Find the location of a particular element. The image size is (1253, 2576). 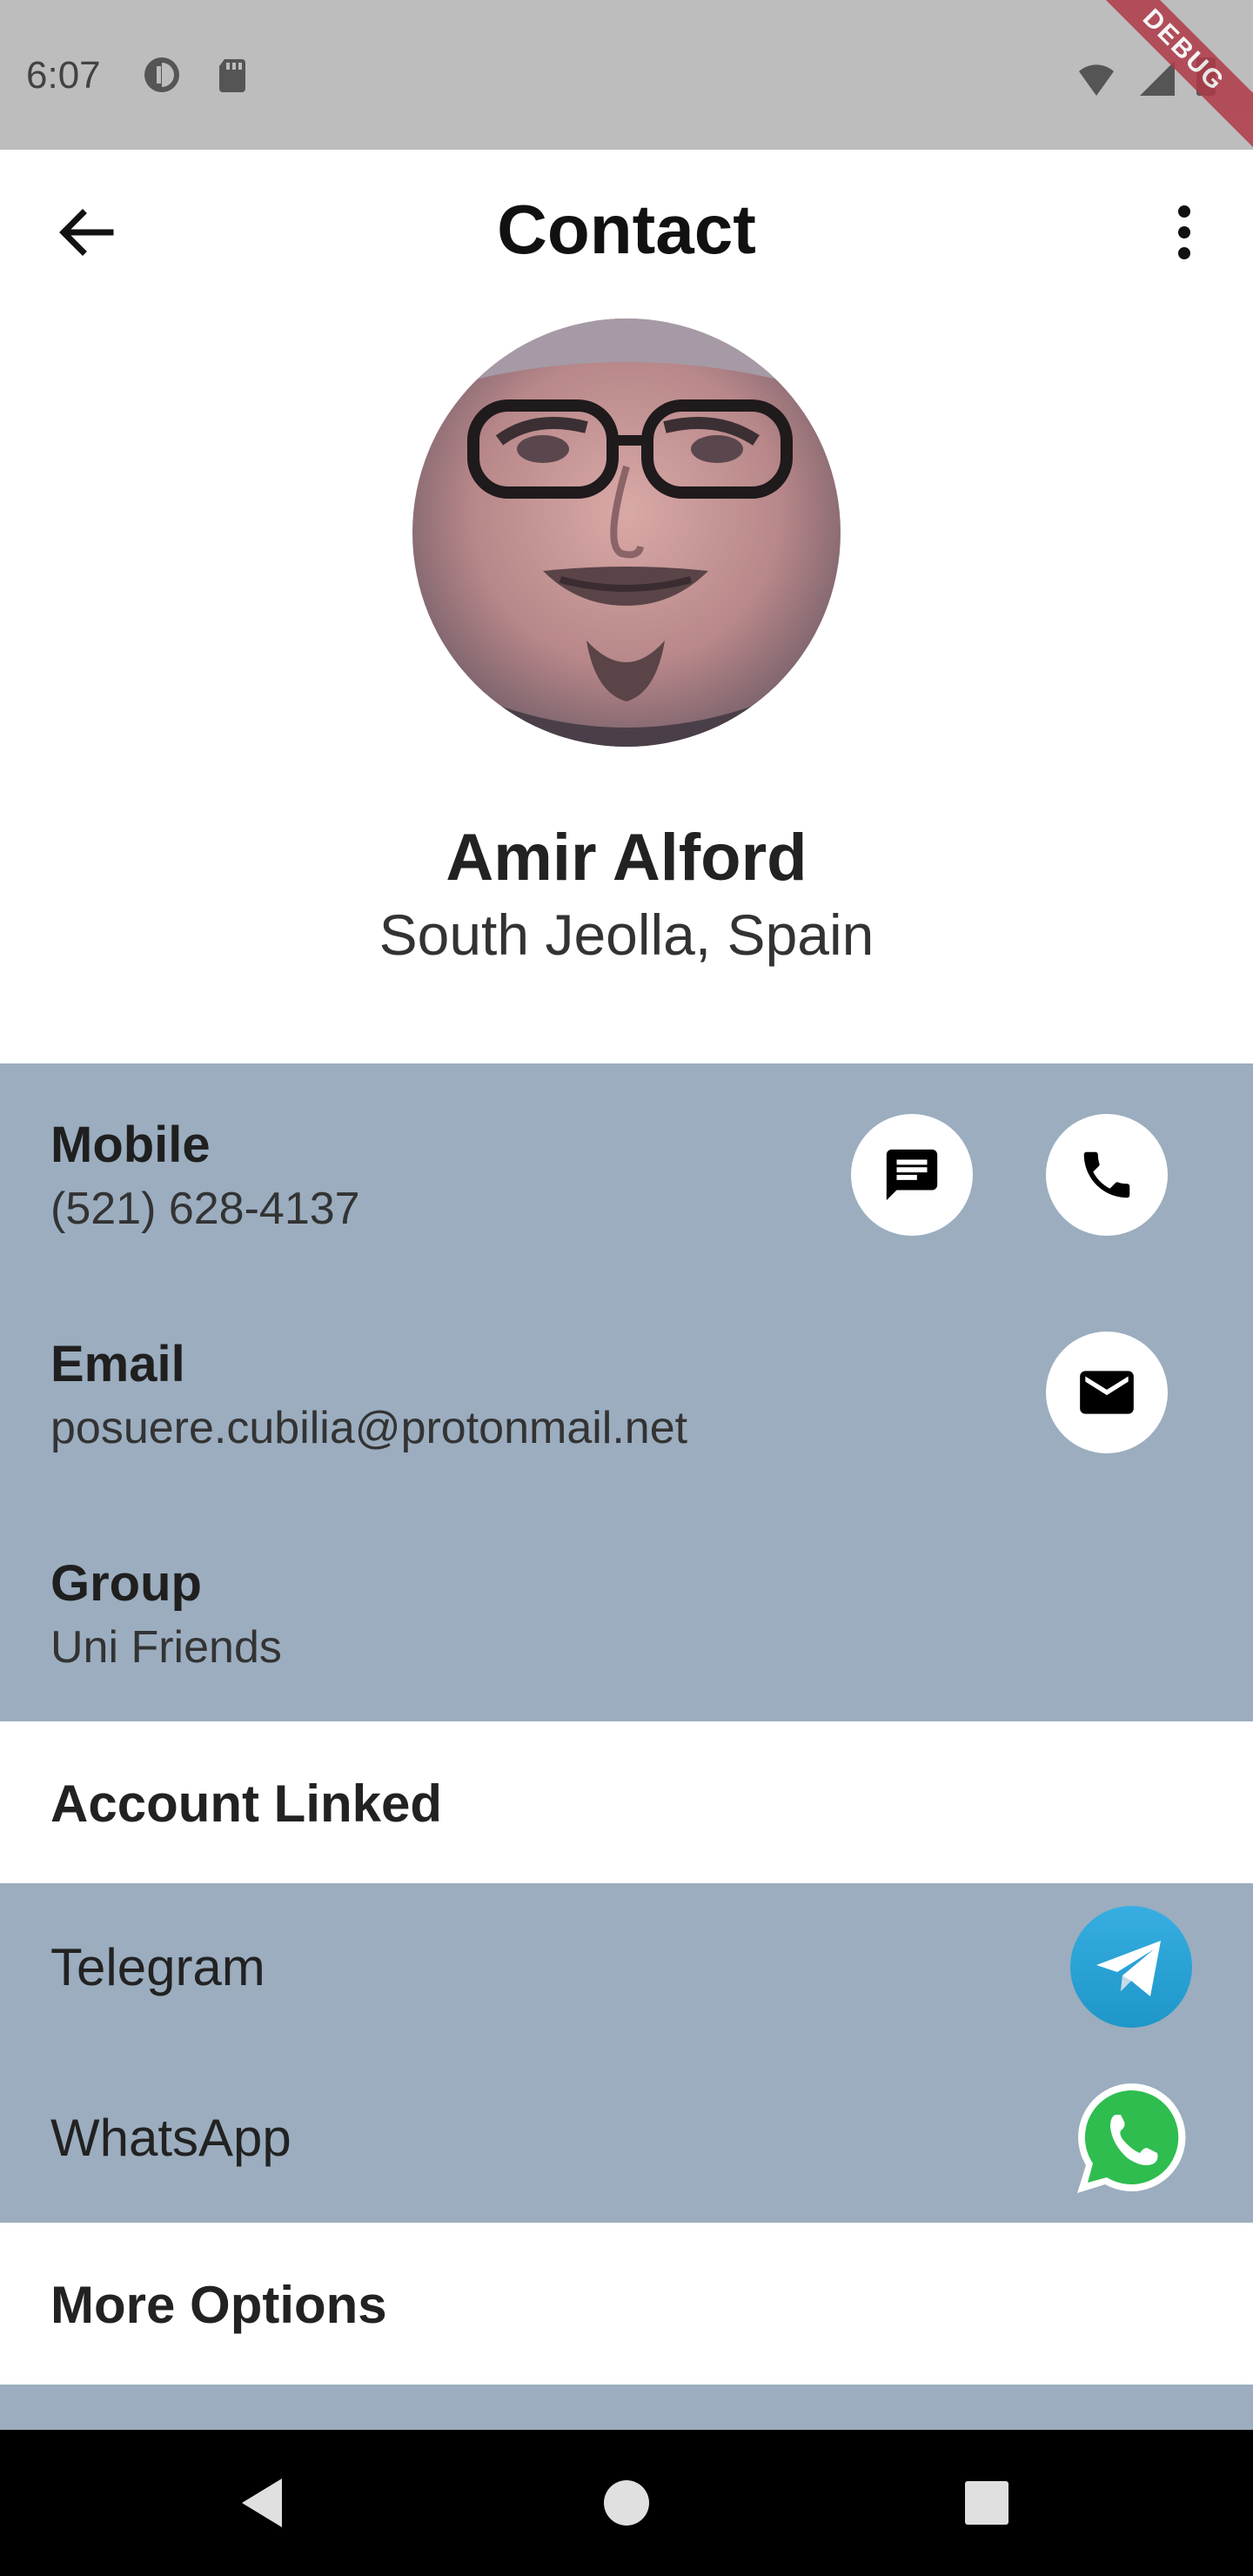

call-button is located at coordinates (1107, 1175).